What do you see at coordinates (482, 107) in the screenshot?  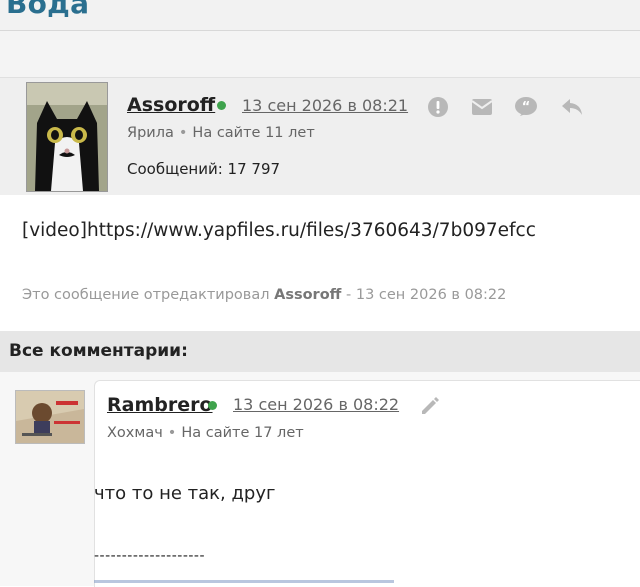 I see `message-icon` at bounding box center [482, 107].